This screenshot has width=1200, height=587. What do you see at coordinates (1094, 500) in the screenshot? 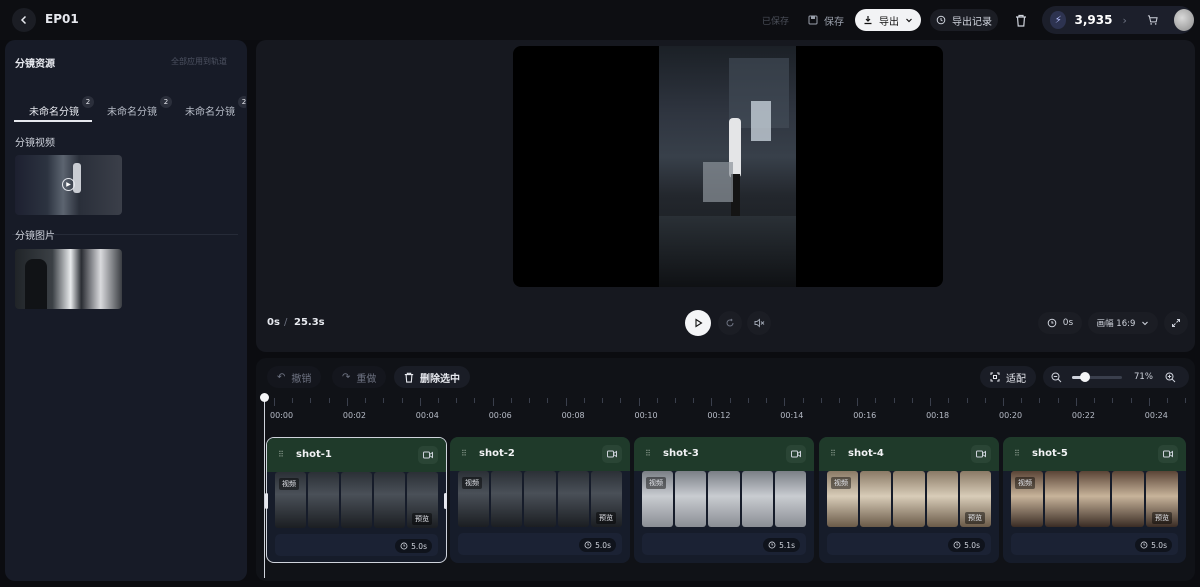
I see `clip-shot-5: ⠿ shot-5 视频 预览 5.0s` at bounding box center [1094, 500].